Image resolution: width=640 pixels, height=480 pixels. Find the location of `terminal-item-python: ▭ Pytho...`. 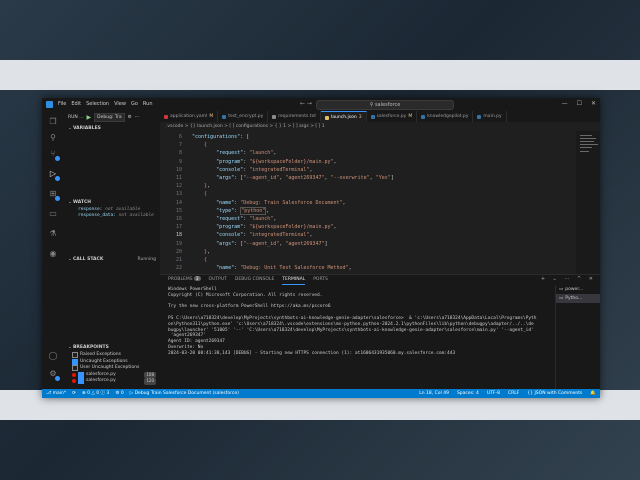

terminal-item-python: ▭ Pytho... is located at coordinates (578, 298).